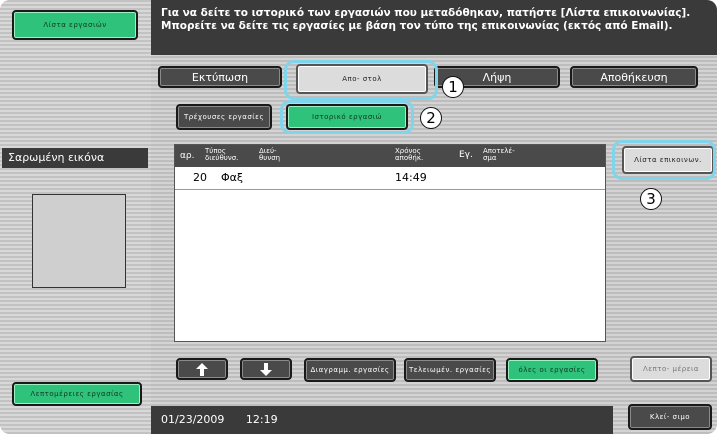 The width and height of the screenshot is (717, 434). What do you see at coordinates (671, 369) in the screenshot?
I see `details-button: Λεπτο- μέρεια` at bounding box center [671, 369].